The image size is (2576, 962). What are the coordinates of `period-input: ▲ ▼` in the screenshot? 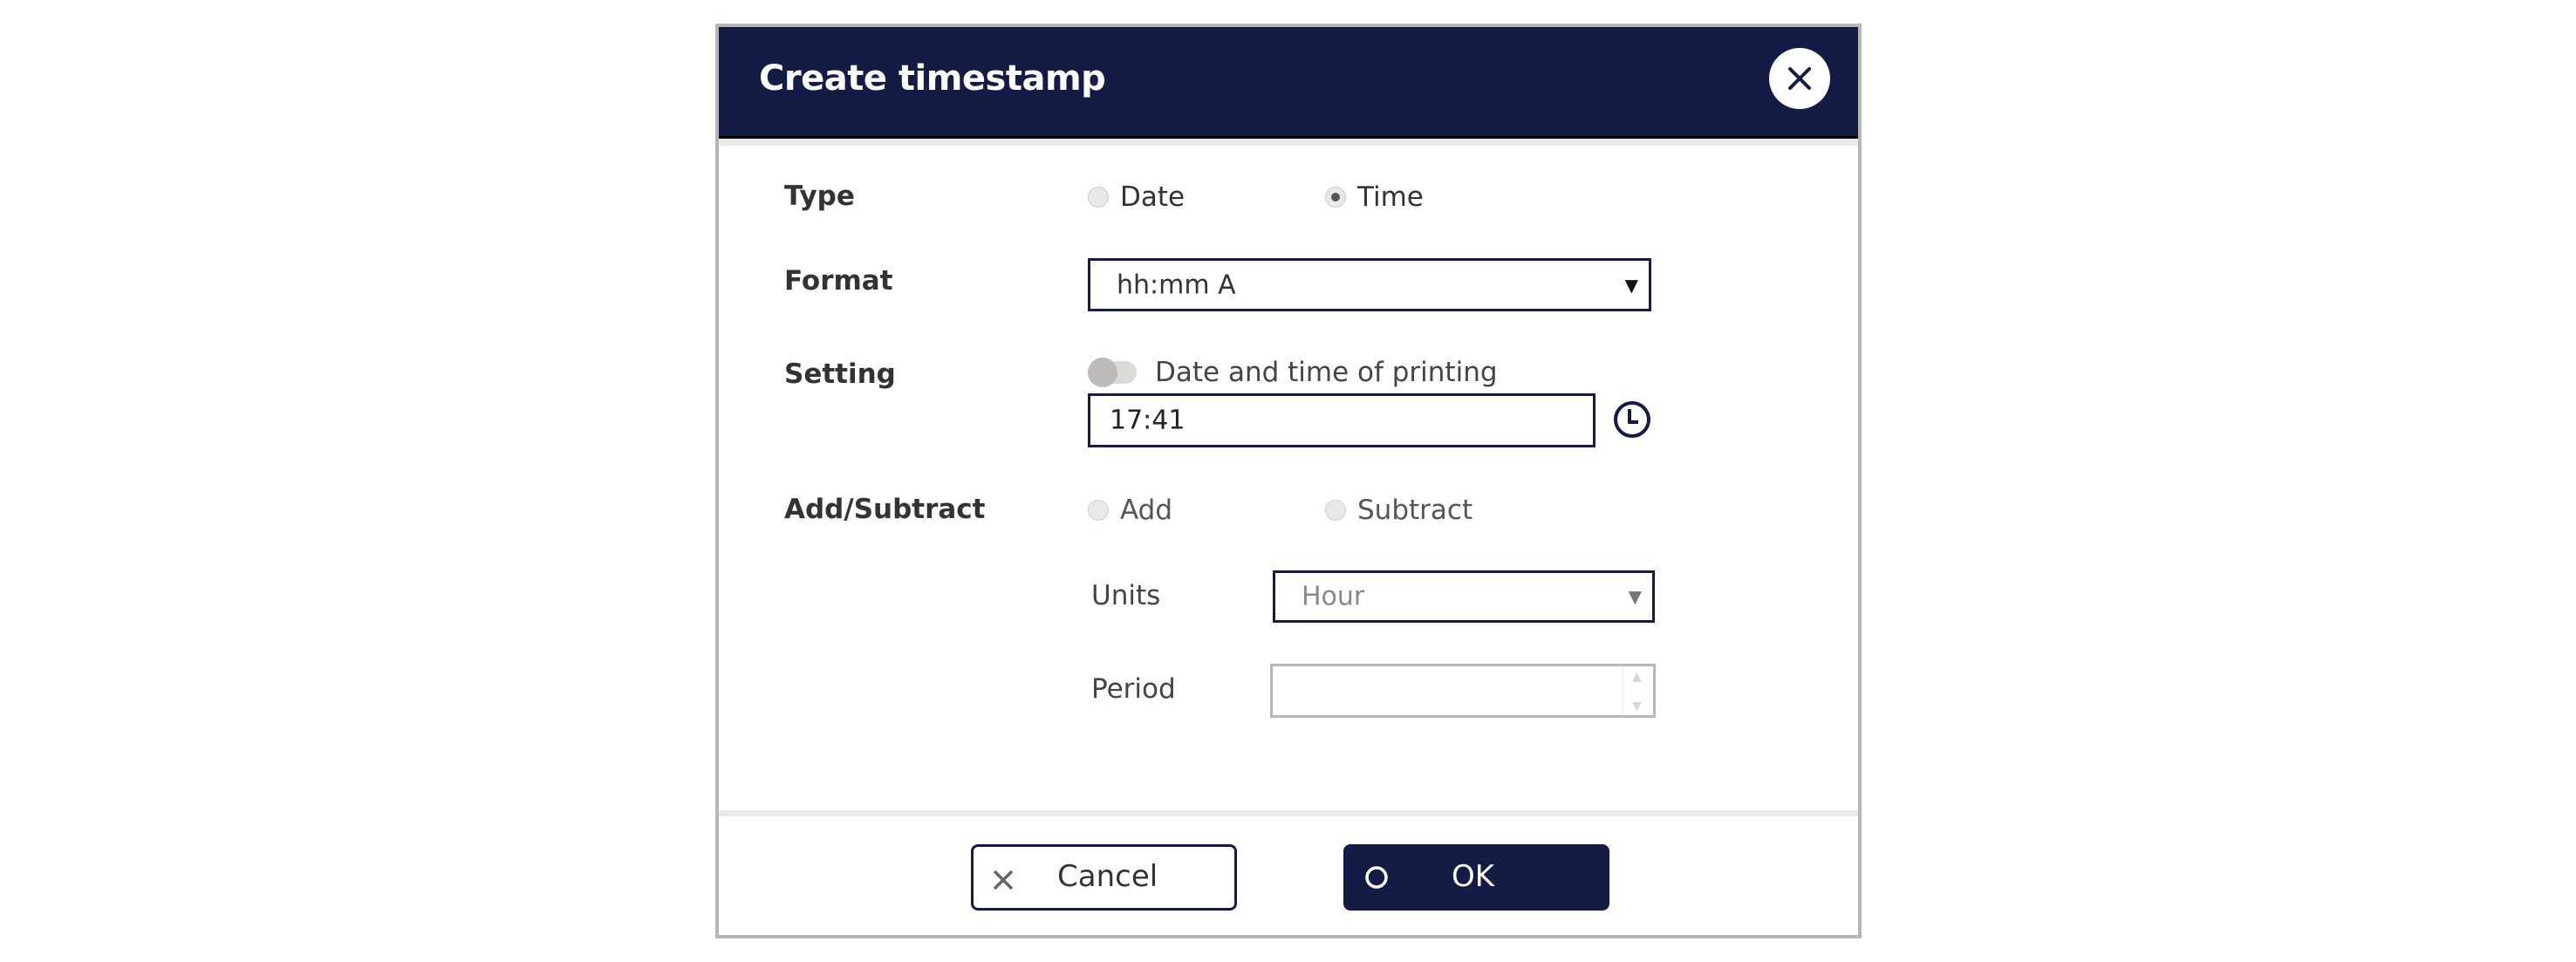 It's located at (1463, 691).